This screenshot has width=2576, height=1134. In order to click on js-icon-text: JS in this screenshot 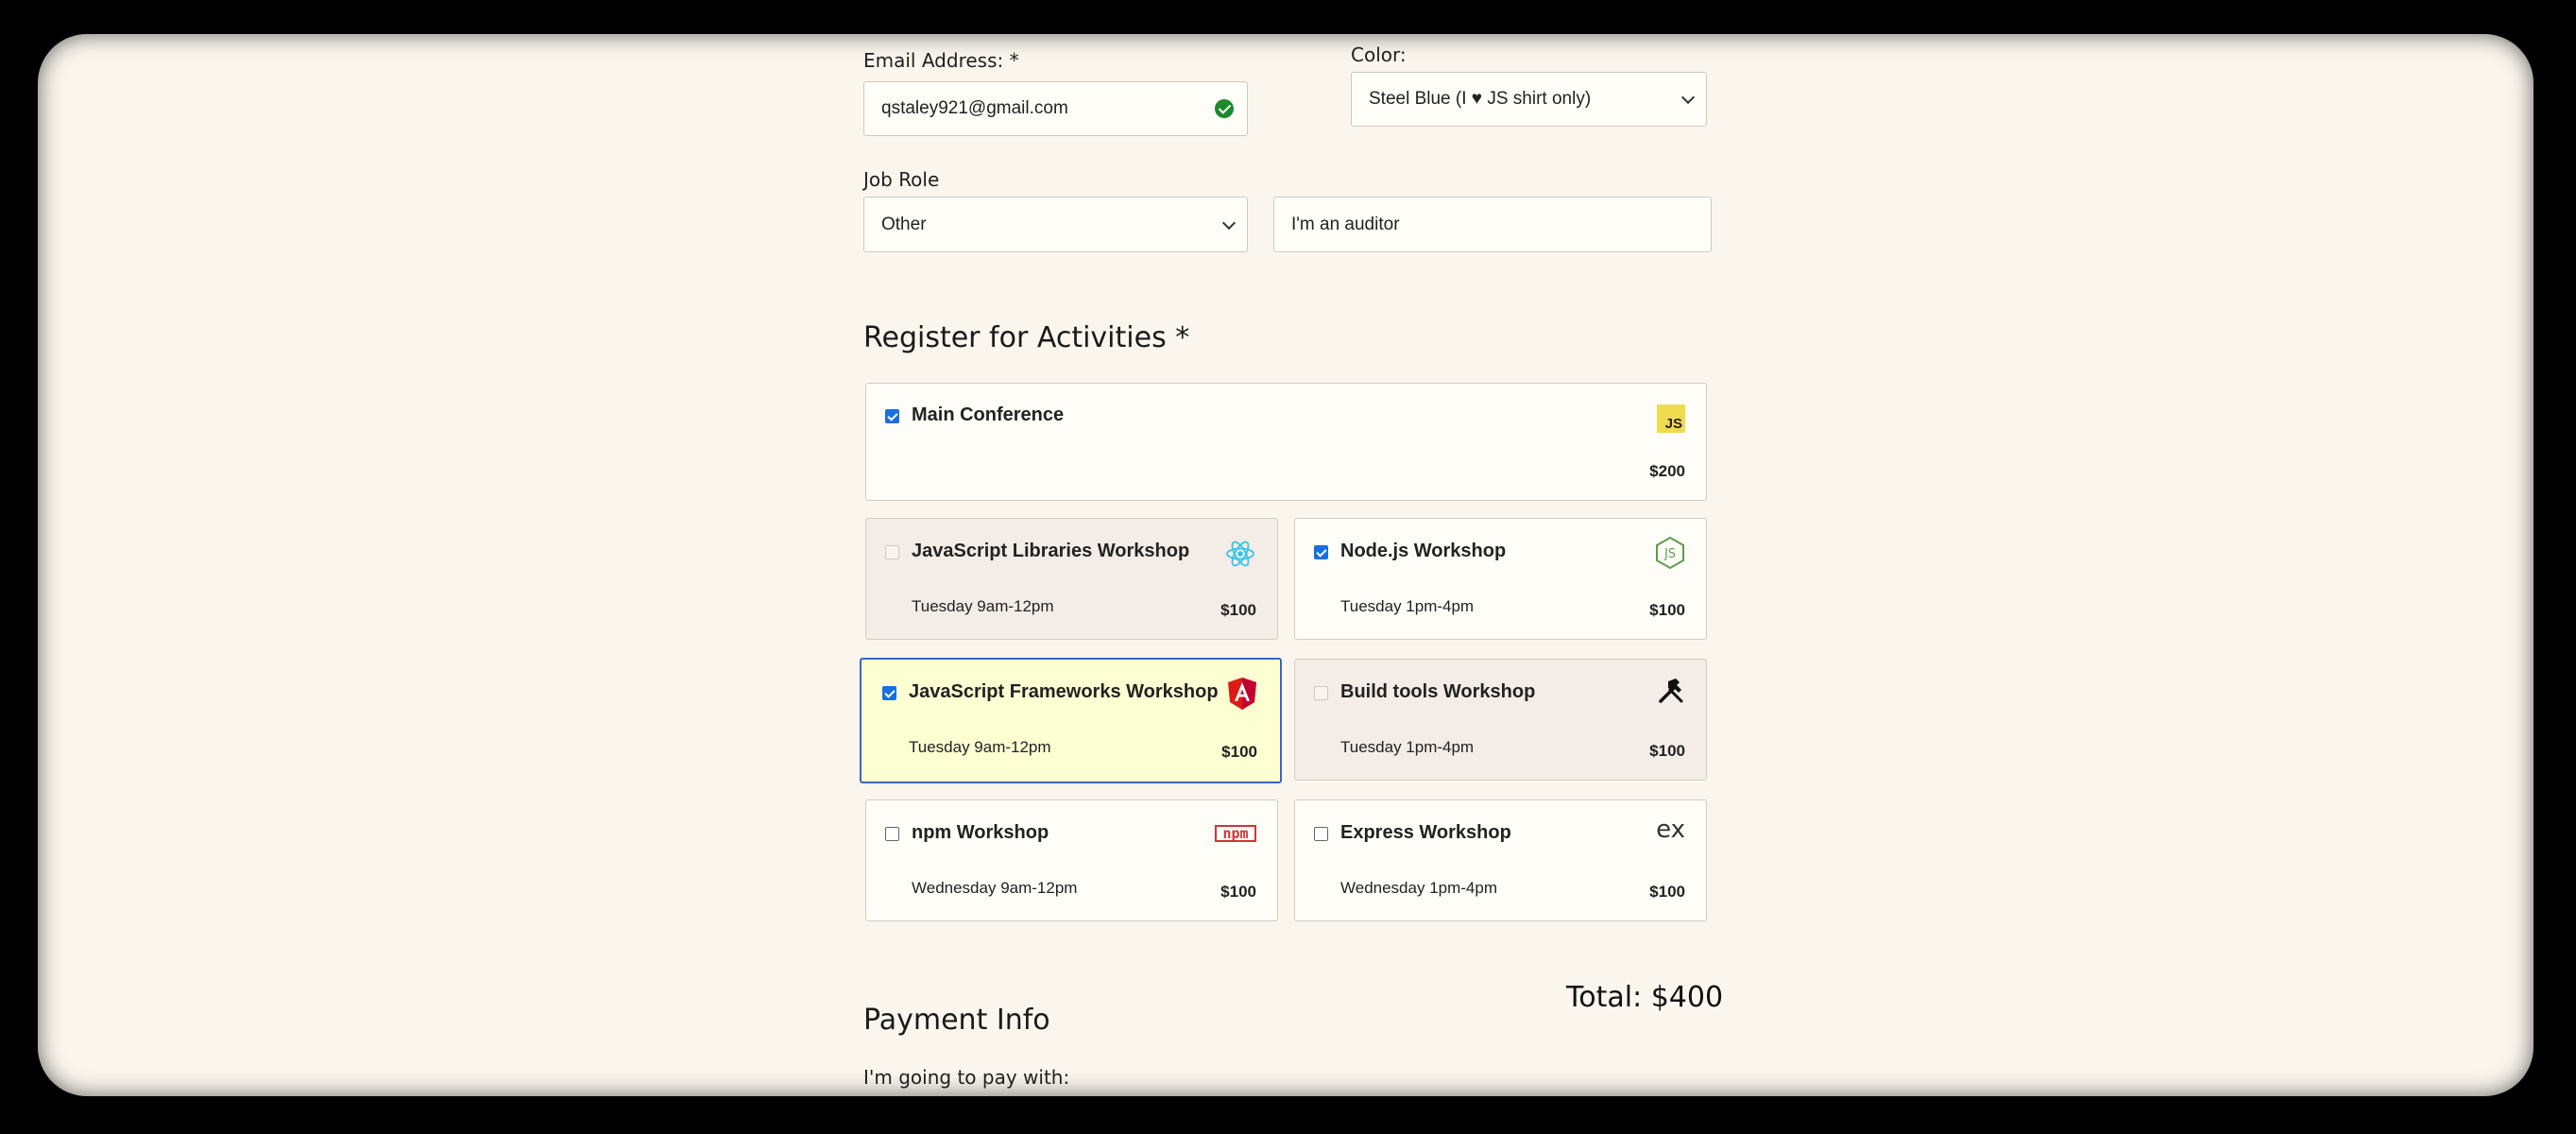, I will do `click(1673, 424)`.